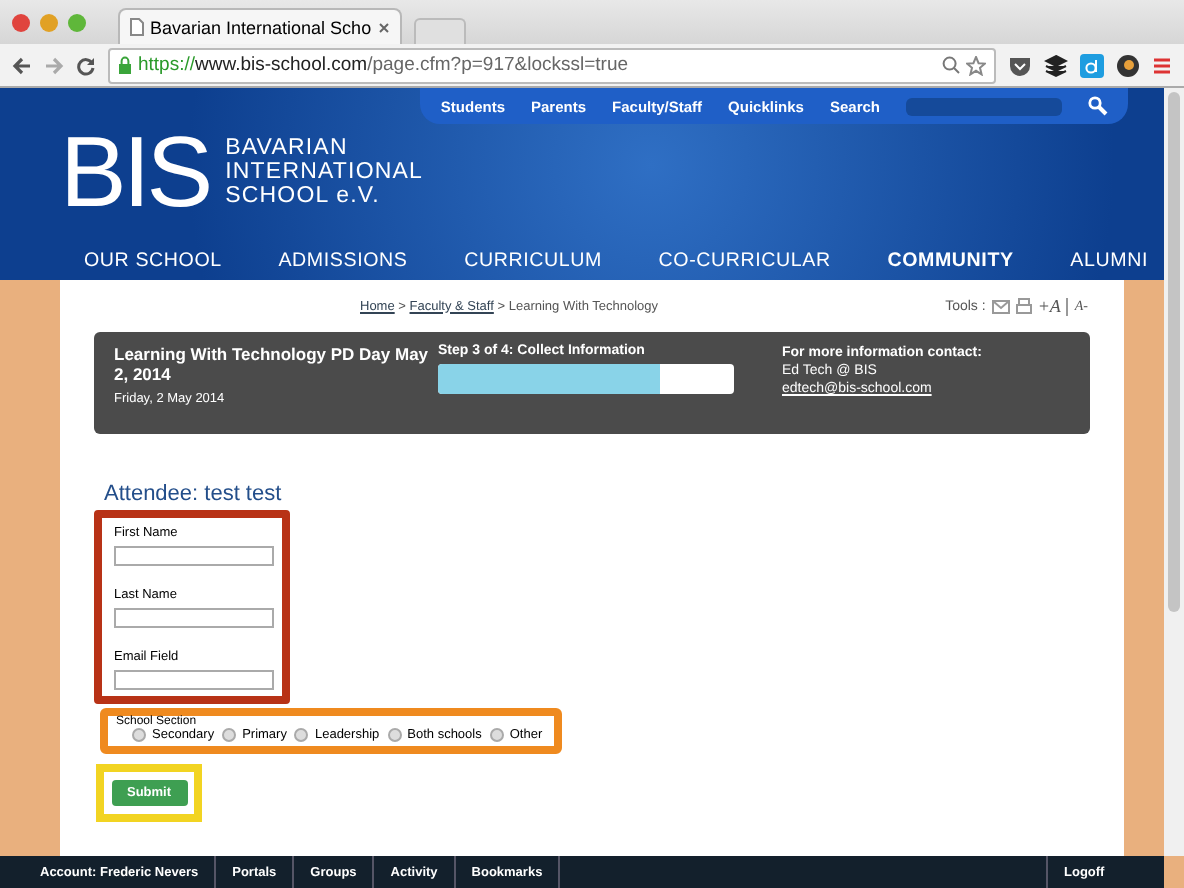 This screenshot has height=888, width=1184. I want to click on search-field, so click(984, 106).